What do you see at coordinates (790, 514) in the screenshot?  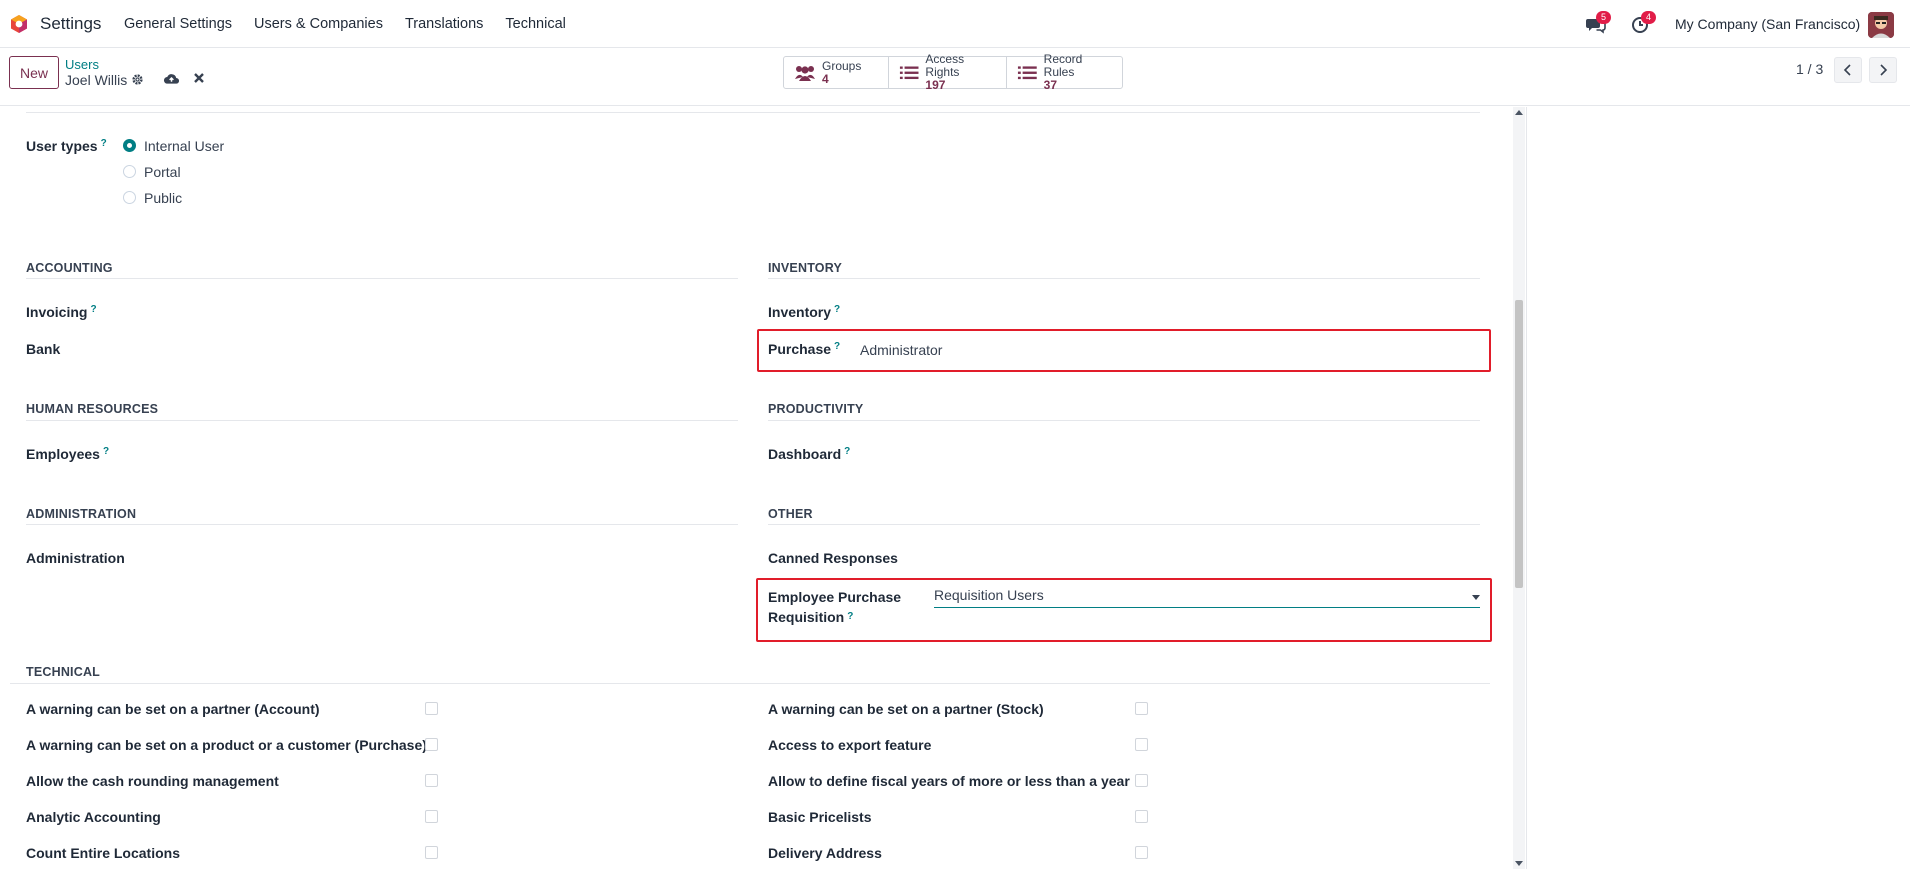 I see `section-other: OTHER` at bounding box center [790, 514].